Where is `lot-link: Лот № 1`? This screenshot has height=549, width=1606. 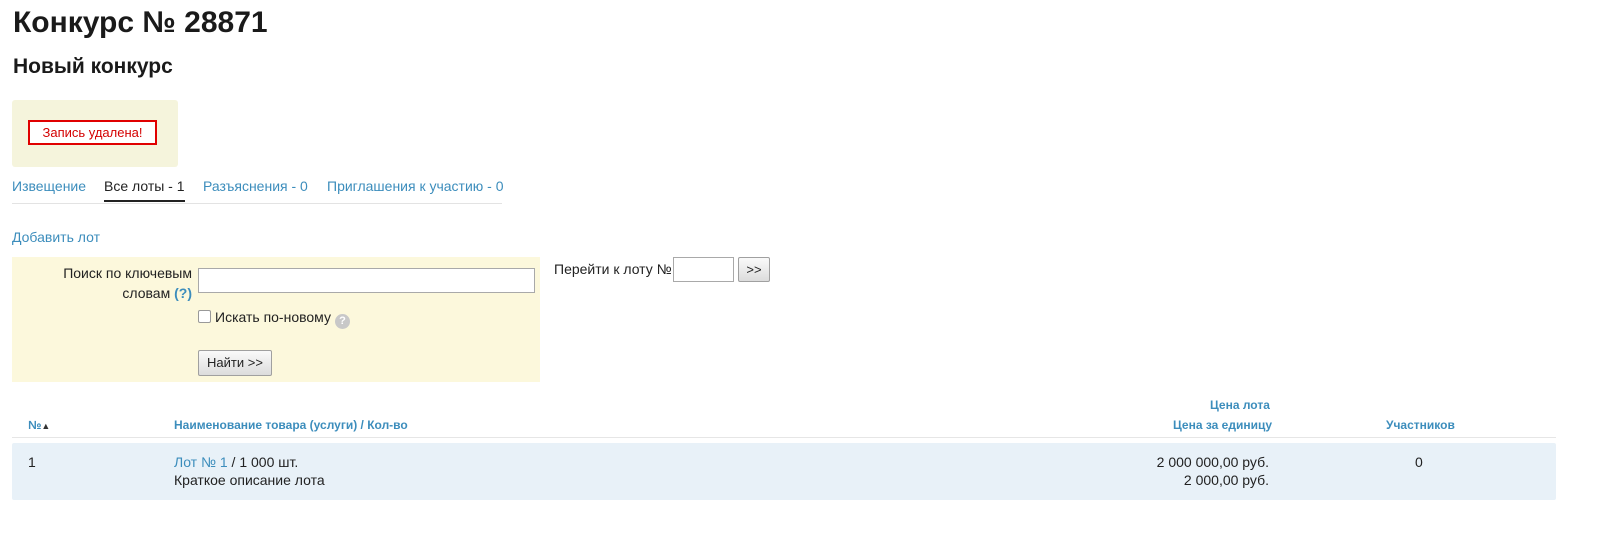
lot-link: Лот № 1 is located at coordinates (201, 462).